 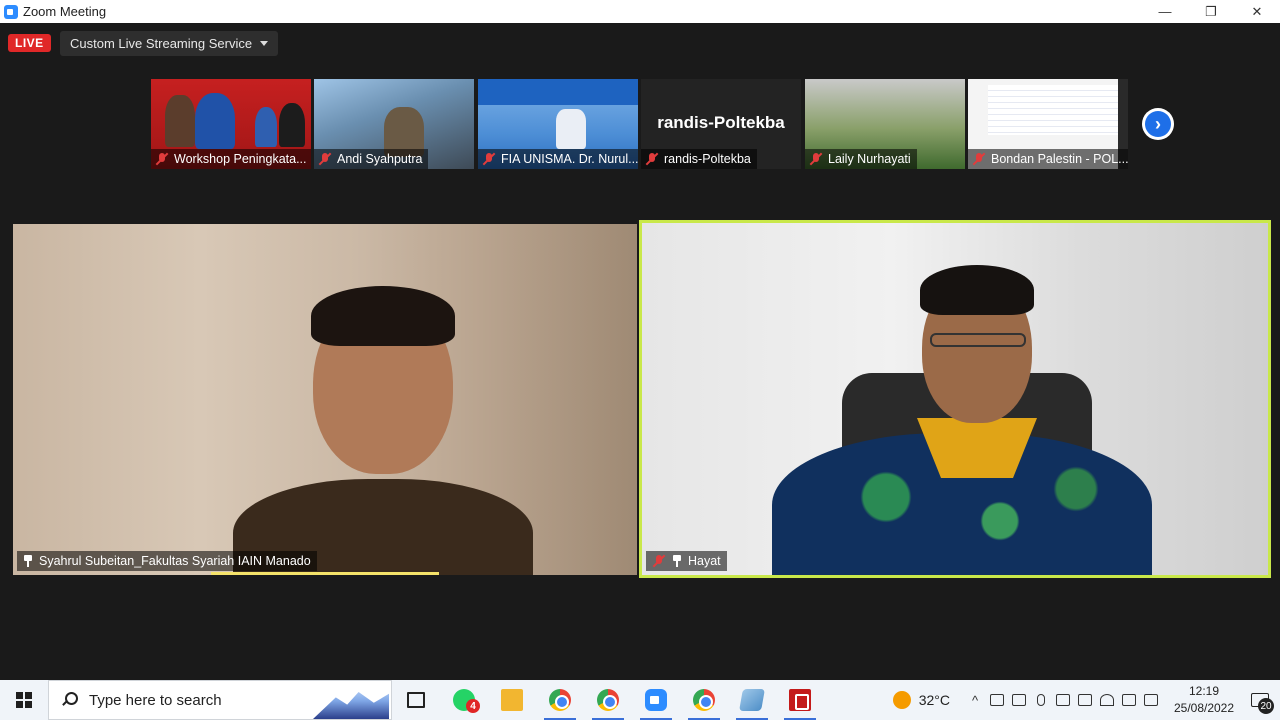 I want to click on chrome-app-taskbar-button, so click(x=704, y=700).